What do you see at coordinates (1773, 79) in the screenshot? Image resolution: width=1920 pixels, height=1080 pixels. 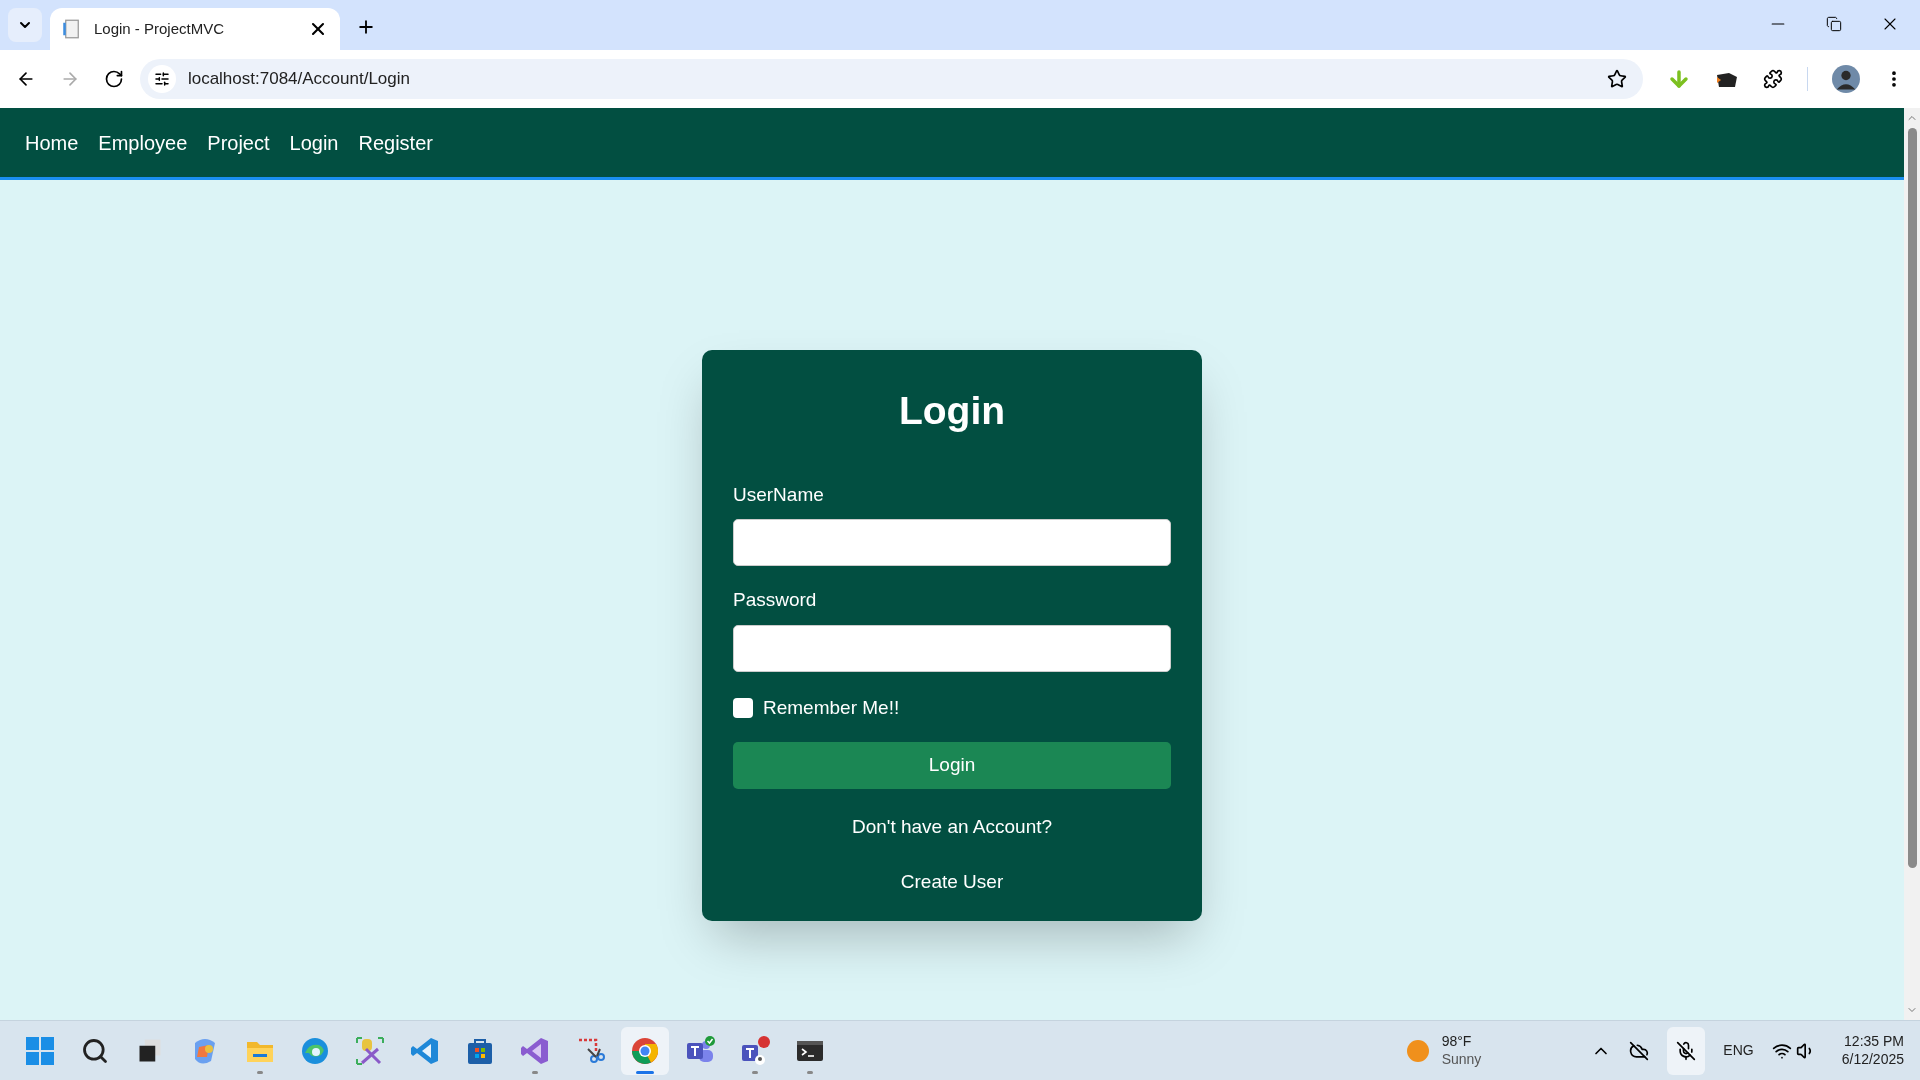 I see `puzzle-icon` at bounding box center [1773, 79].